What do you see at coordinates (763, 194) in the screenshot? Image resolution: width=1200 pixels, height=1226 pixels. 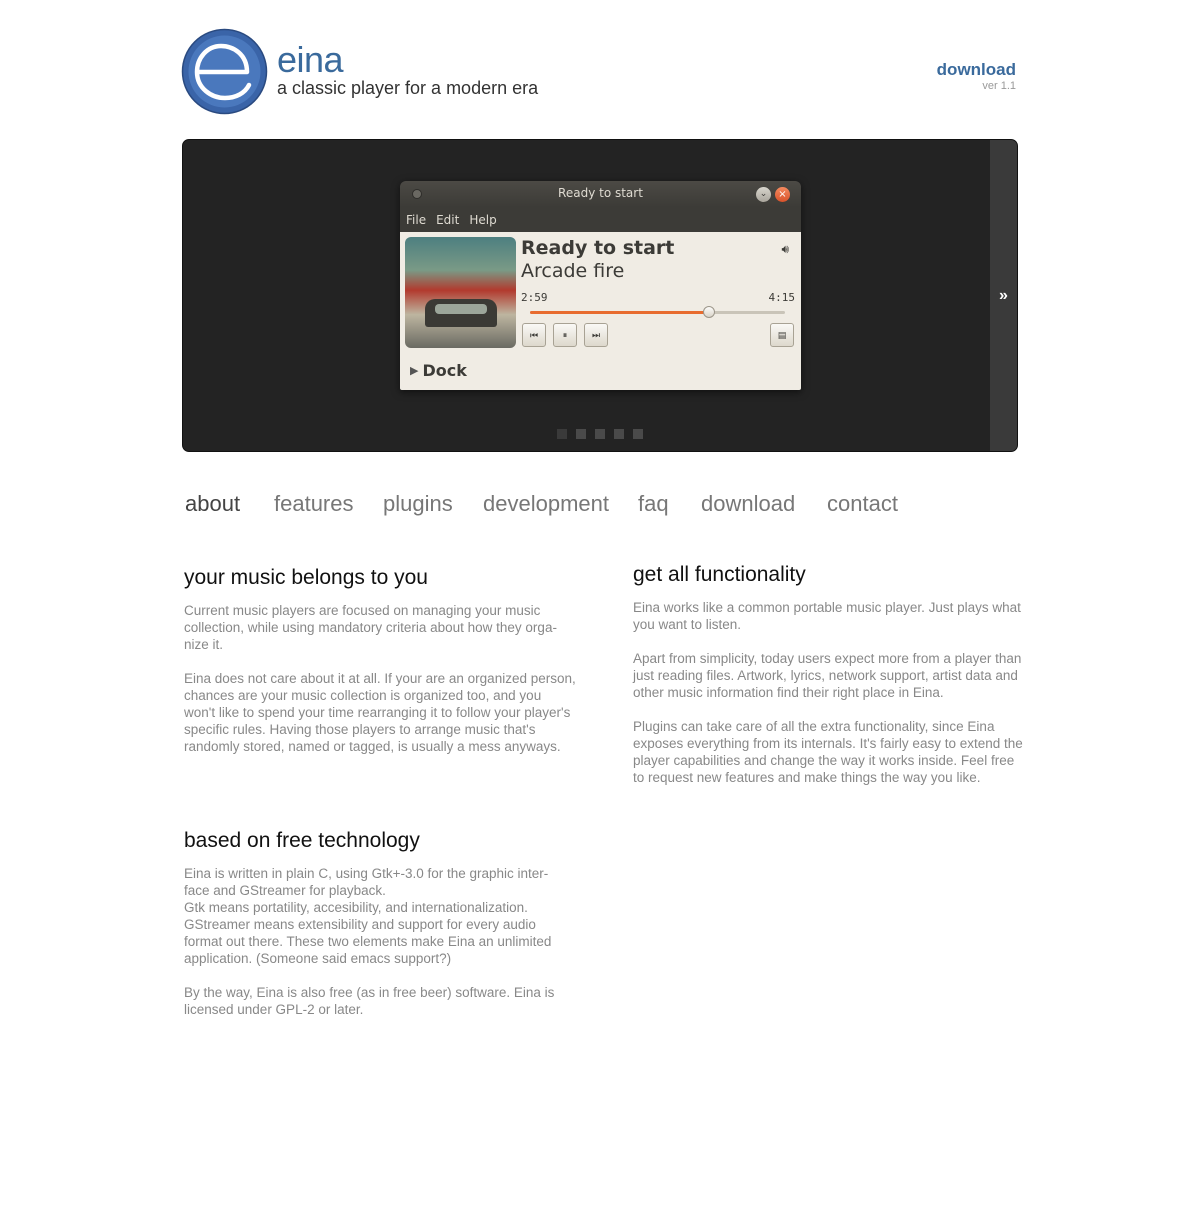 I see `minimize-icon: ⌄` at bounding box center [763, 194].